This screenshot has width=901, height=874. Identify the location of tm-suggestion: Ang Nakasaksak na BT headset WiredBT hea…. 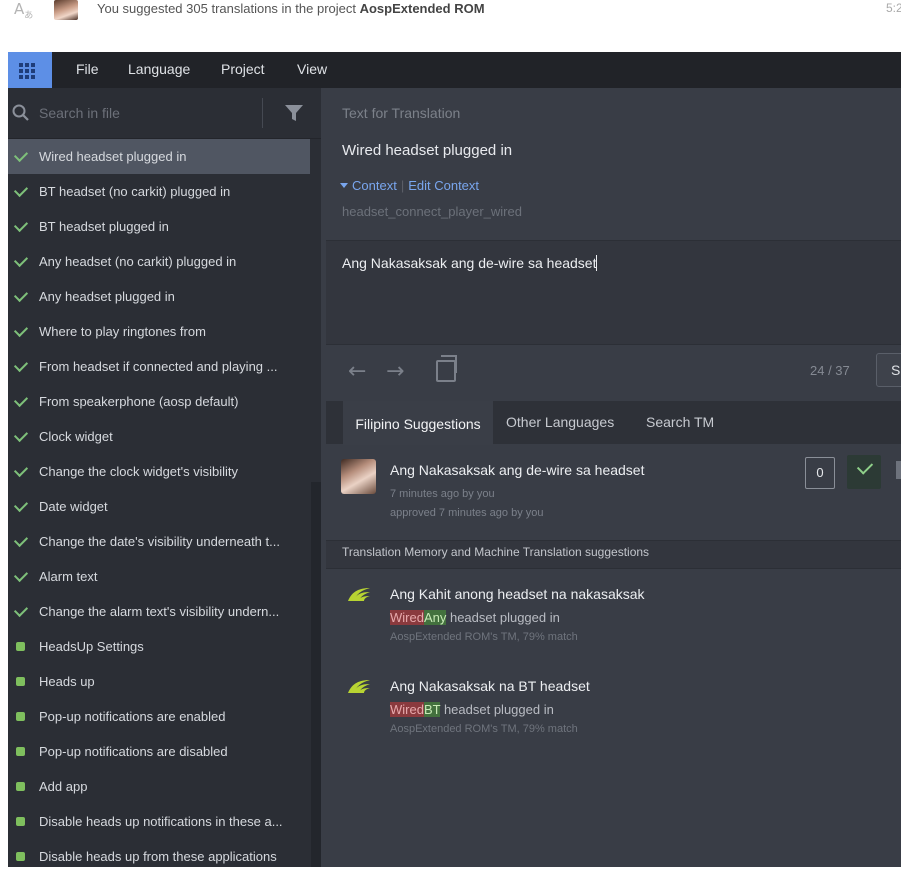
(613, 706).